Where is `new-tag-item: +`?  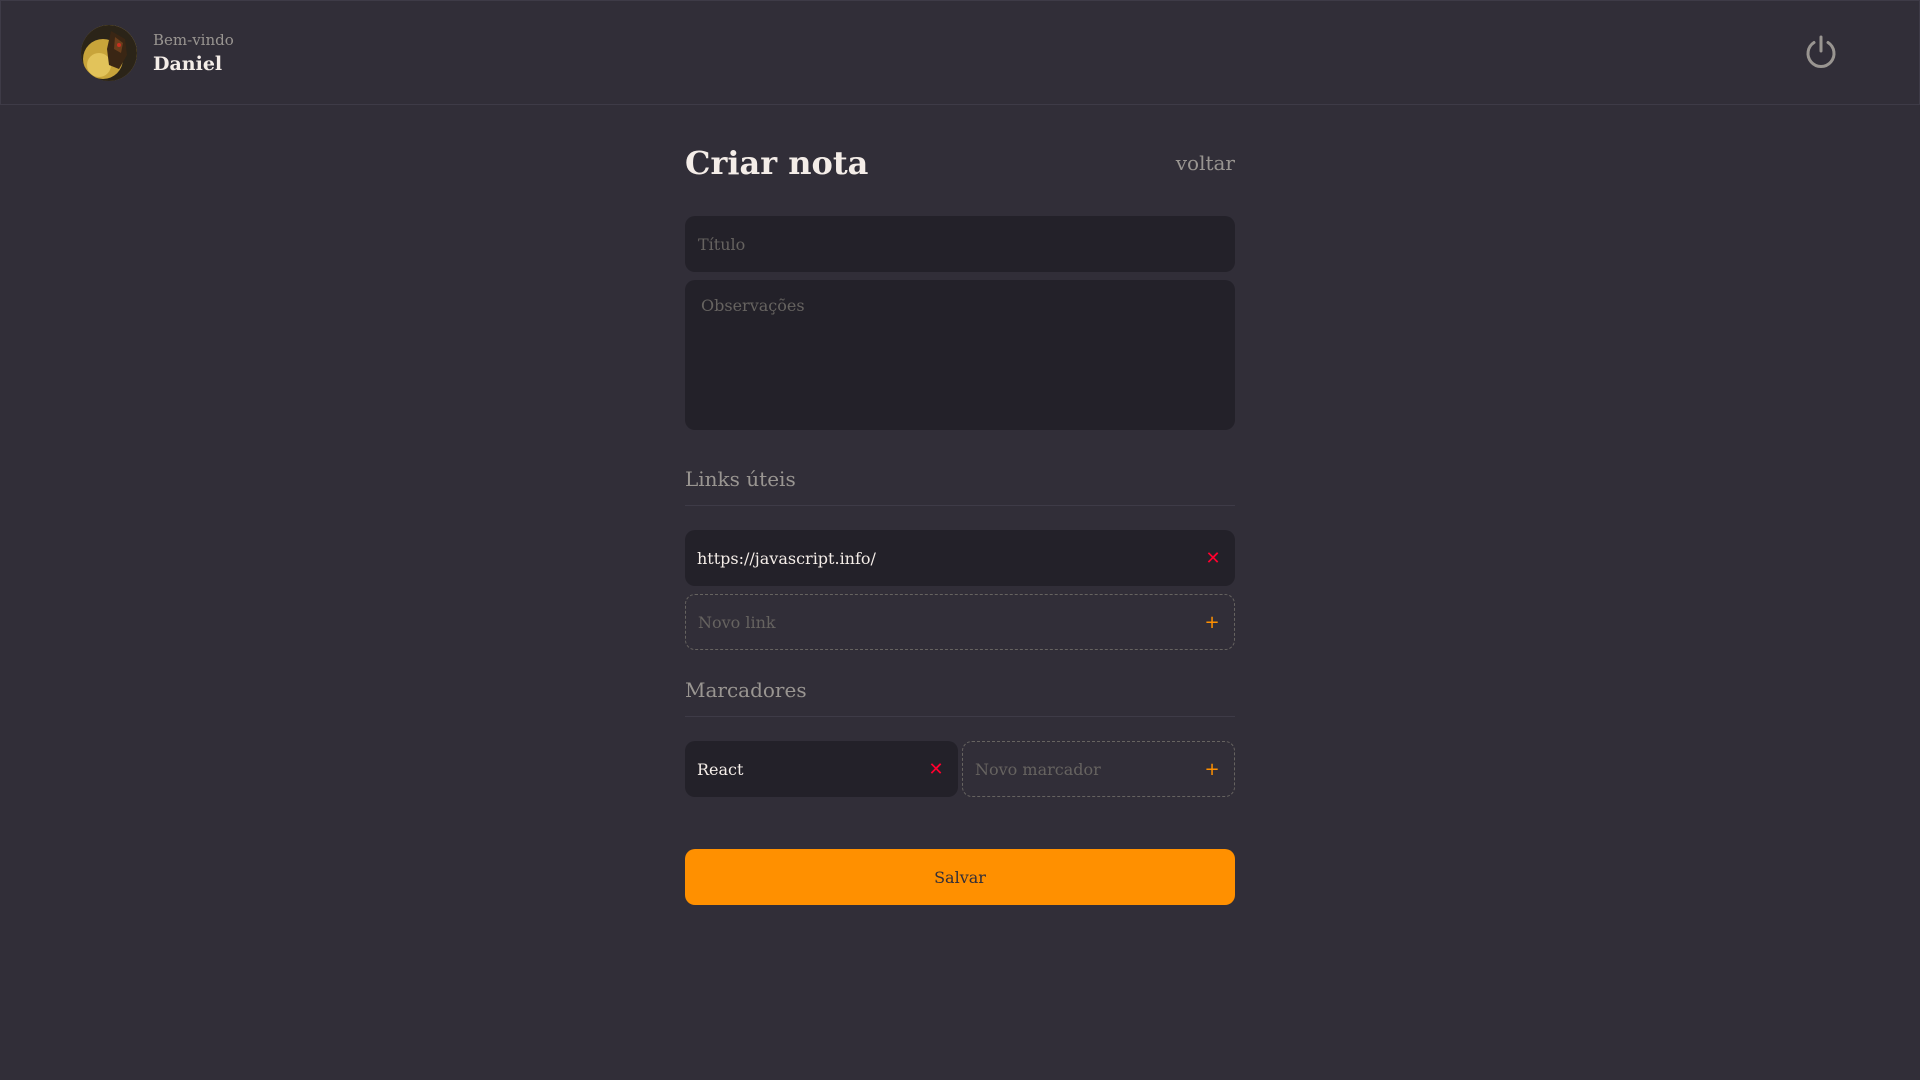 new-tag-item: + is located at coordinates (1098, 769).